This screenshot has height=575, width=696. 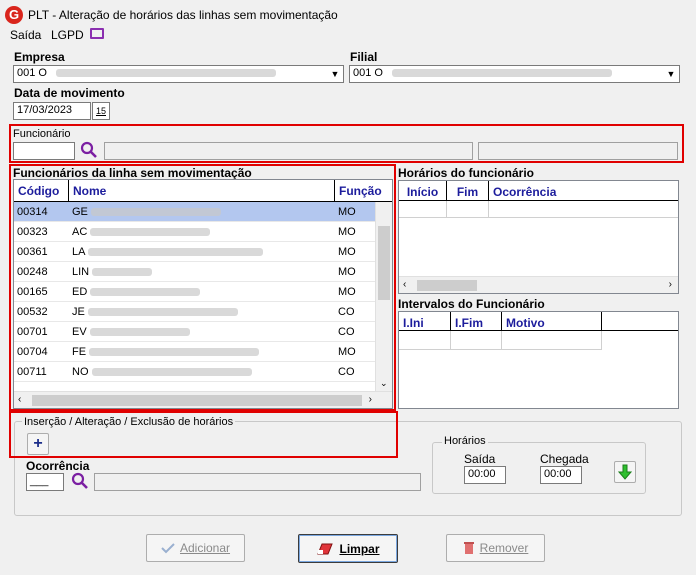 I want to click on adicionar-label: Adicionar, so click(x=205, y=548).